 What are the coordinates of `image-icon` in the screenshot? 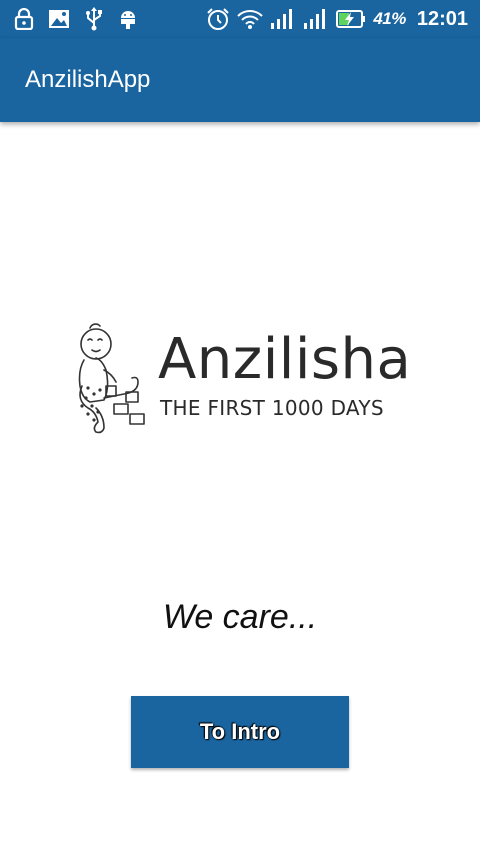 It's located at (59, 19).